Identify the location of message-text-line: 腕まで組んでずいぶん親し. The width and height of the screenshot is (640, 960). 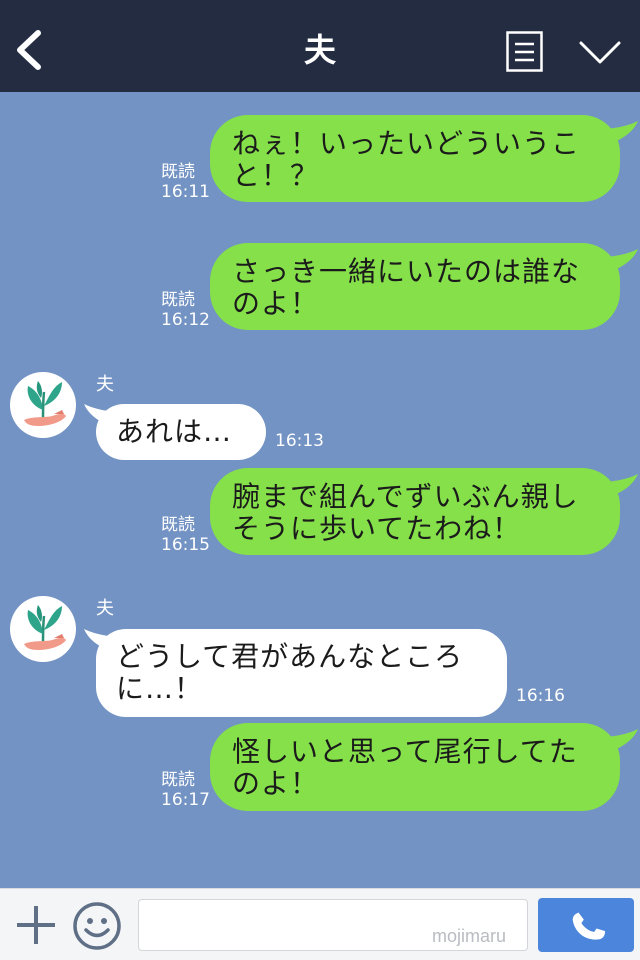
(405, 496).